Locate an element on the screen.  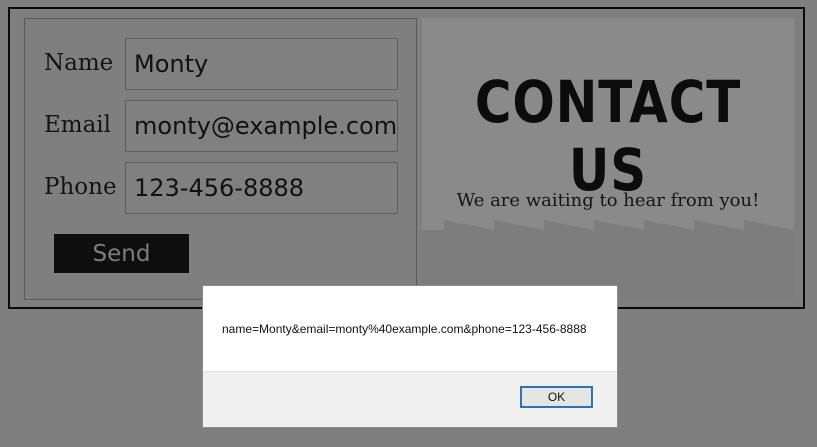
email-label: Email is located at coordinates (78, 125).